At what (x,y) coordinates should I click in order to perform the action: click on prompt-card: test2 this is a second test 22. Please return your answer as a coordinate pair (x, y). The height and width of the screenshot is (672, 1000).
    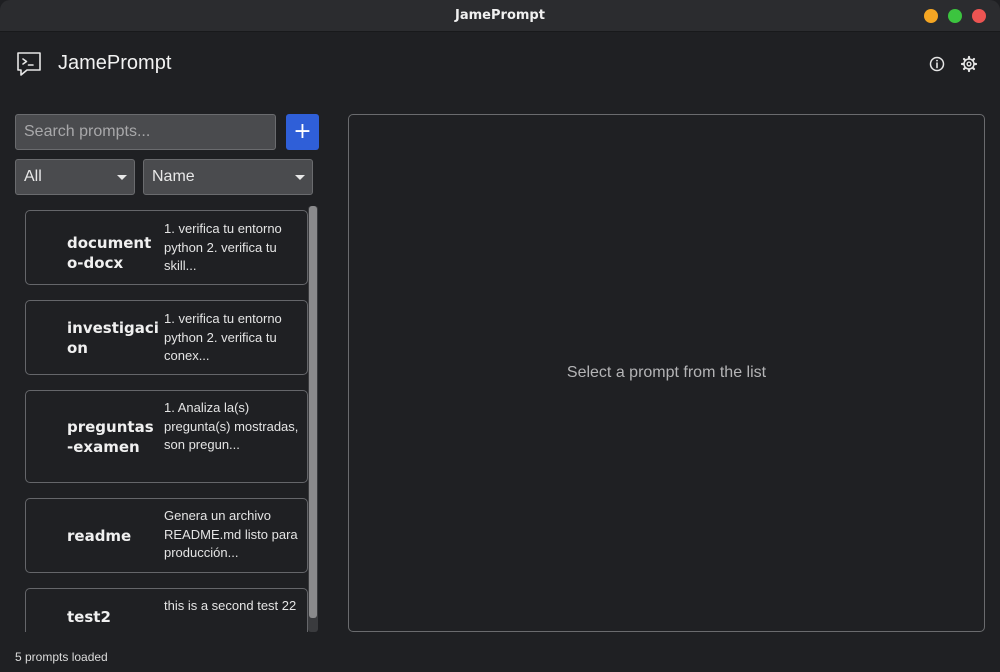
    Looking at the image, I should click on (166, 610).